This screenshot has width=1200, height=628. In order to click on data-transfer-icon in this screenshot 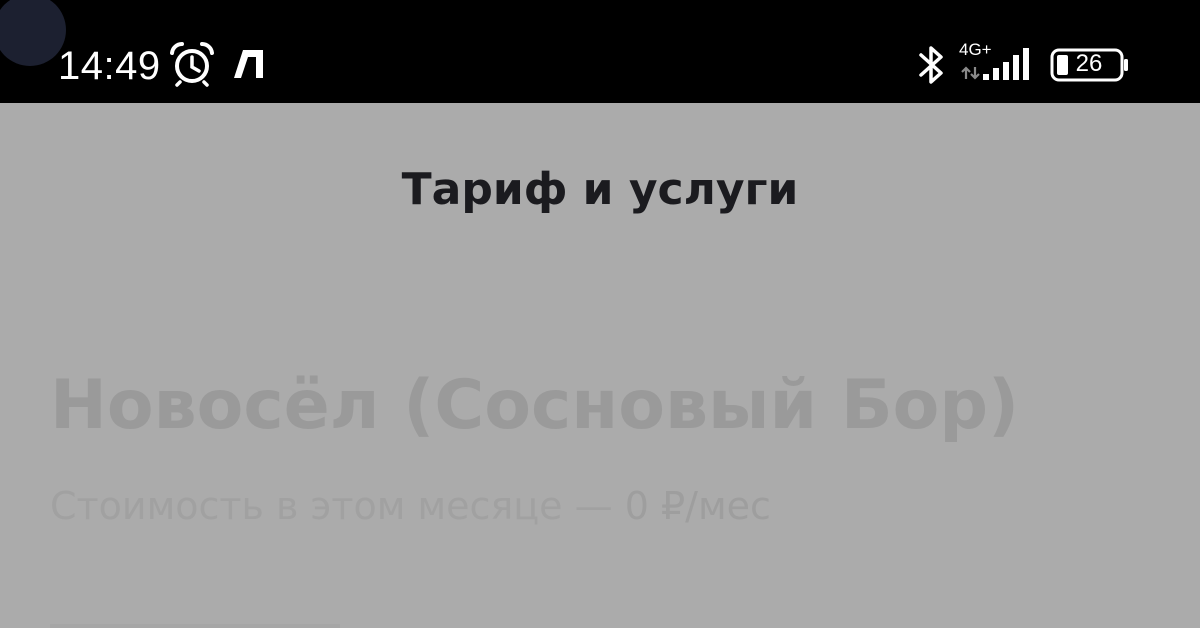, I will do `click(970, 73)`.